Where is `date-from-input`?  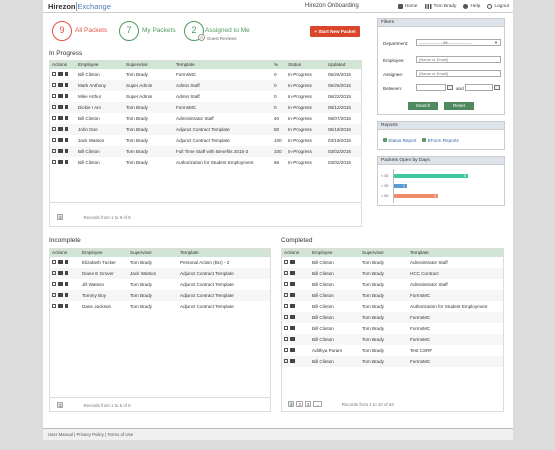
date-from-input is located at coordinates (431, 87).